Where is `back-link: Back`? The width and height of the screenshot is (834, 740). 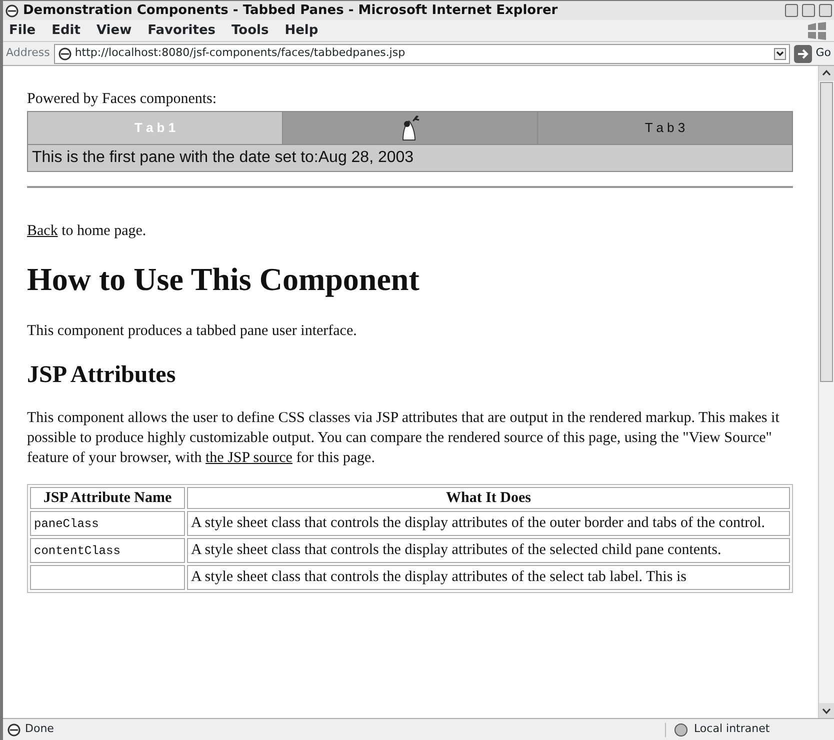
back-link: Back is located at coordinates (42, 230).